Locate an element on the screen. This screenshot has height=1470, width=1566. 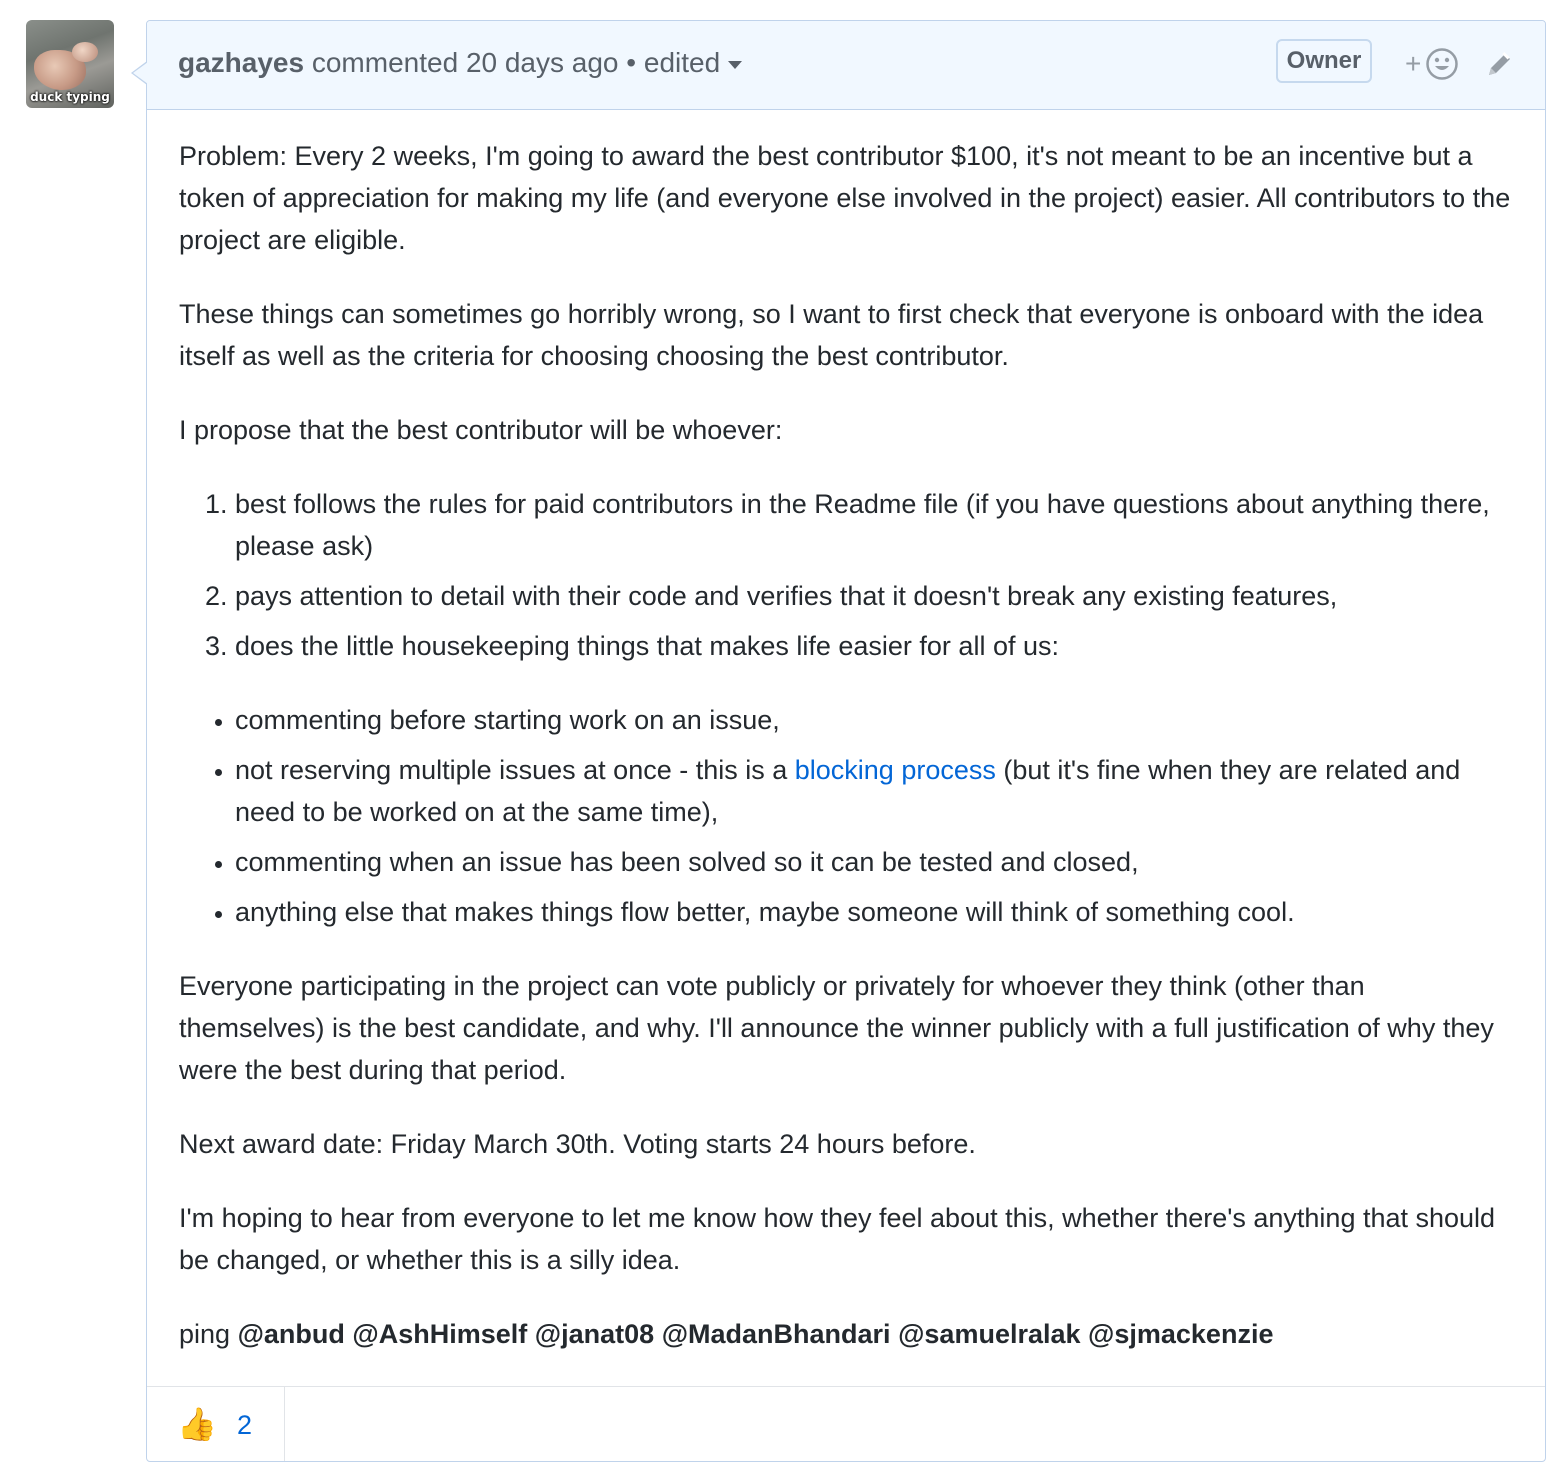
comment-timestamp: 20 days ago is located at coordinates (542, 62).